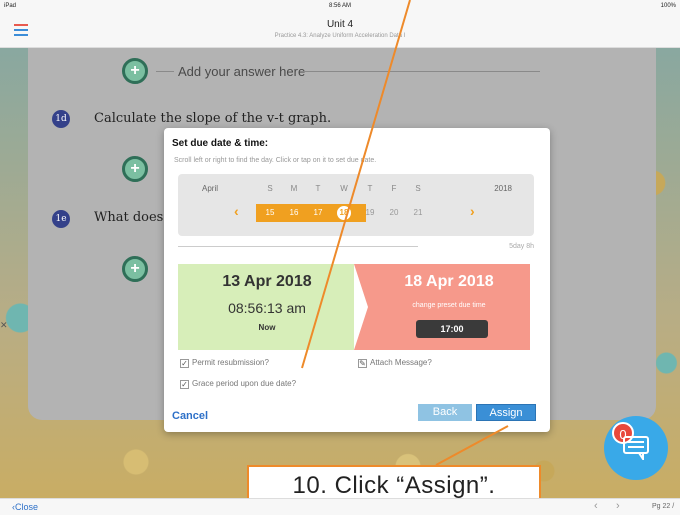  Describe the element at coordinates (394, 213) in the screenshot. I see `calendar-day: 20` at that location.